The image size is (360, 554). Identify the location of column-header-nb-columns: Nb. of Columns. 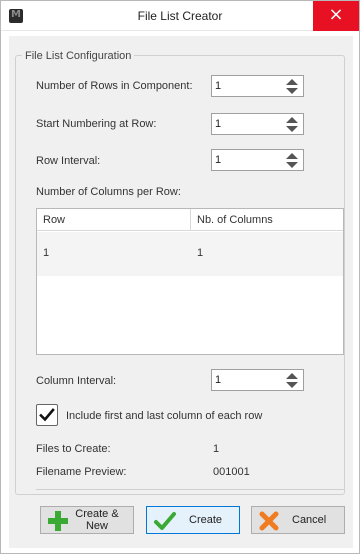
(267, 220).